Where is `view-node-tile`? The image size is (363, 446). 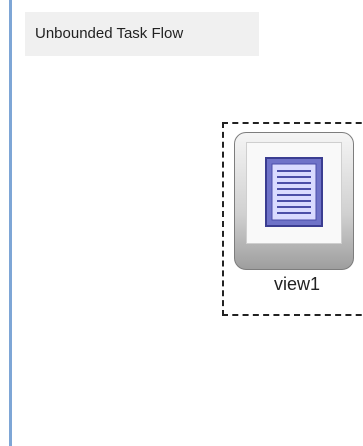 view-node-tile is located at coordinates (294, 201).